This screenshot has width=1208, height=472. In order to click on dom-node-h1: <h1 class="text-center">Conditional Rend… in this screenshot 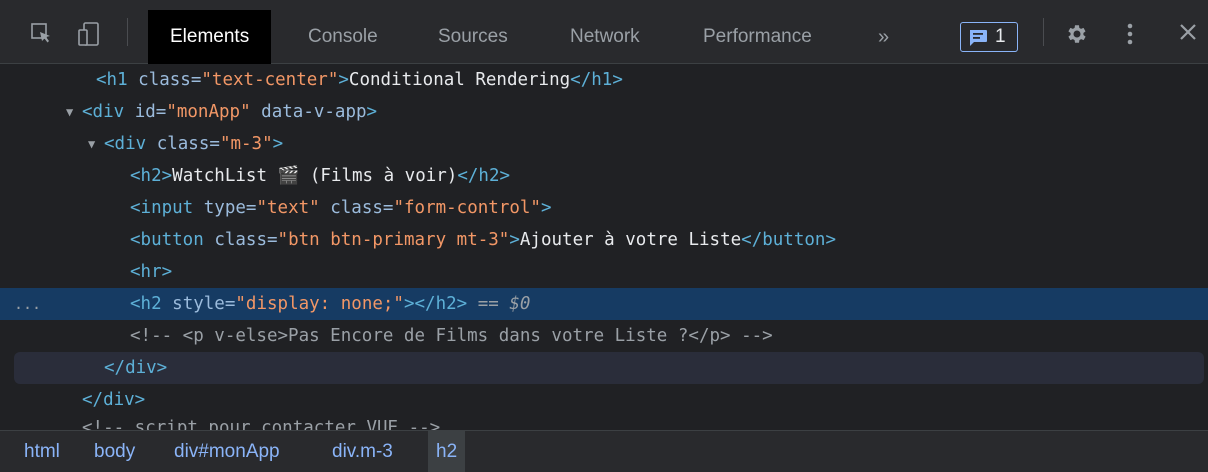, I will do `click(604, 80)`.